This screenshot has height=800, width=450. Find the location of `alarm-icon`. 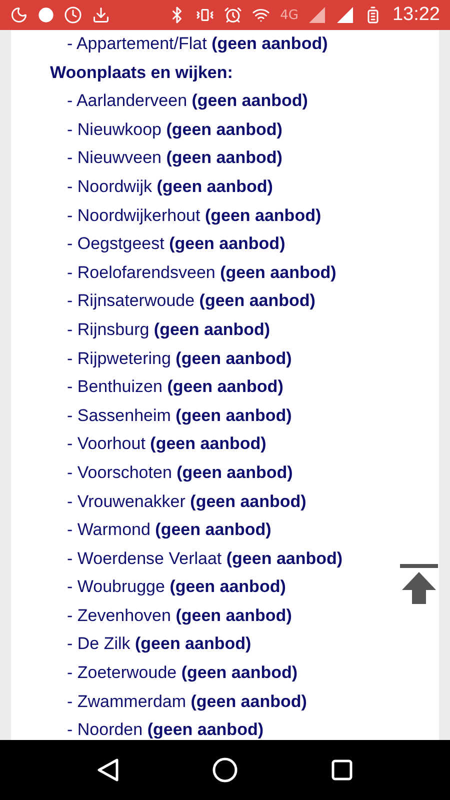

alarm-icon is located at coordinates (233, 15).